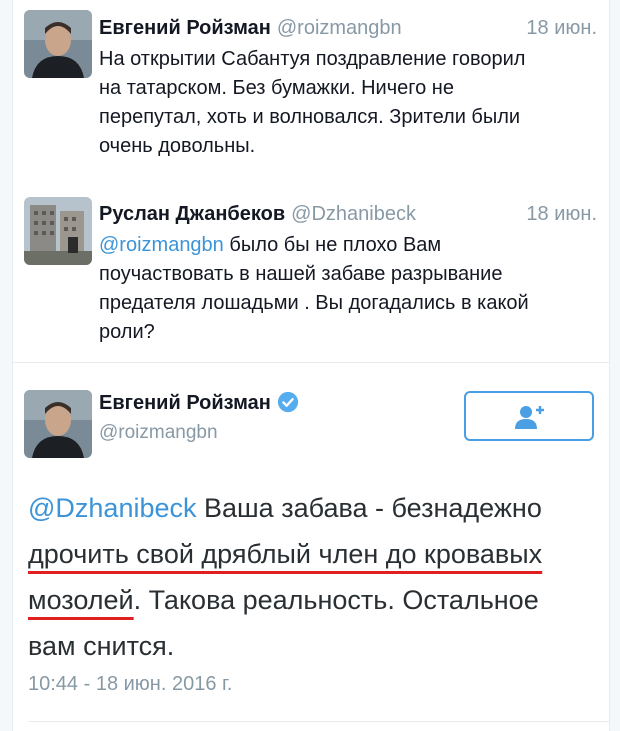 This screenshot has width=620, height=731. What do you see at coordinates (353, 214) in the screenshot?
I see `author-handle: @Dzhanibeck` at bounding box center [353, 214].